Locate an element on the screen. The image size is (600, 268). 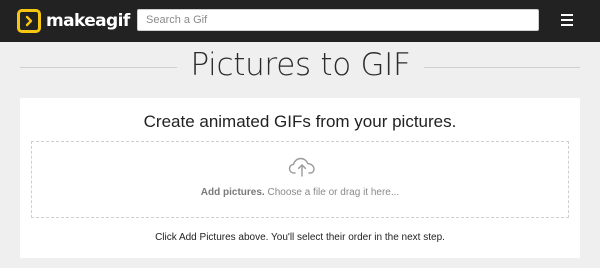
add-pictures-link: Add pictures. is located at coordinates (233, 192).